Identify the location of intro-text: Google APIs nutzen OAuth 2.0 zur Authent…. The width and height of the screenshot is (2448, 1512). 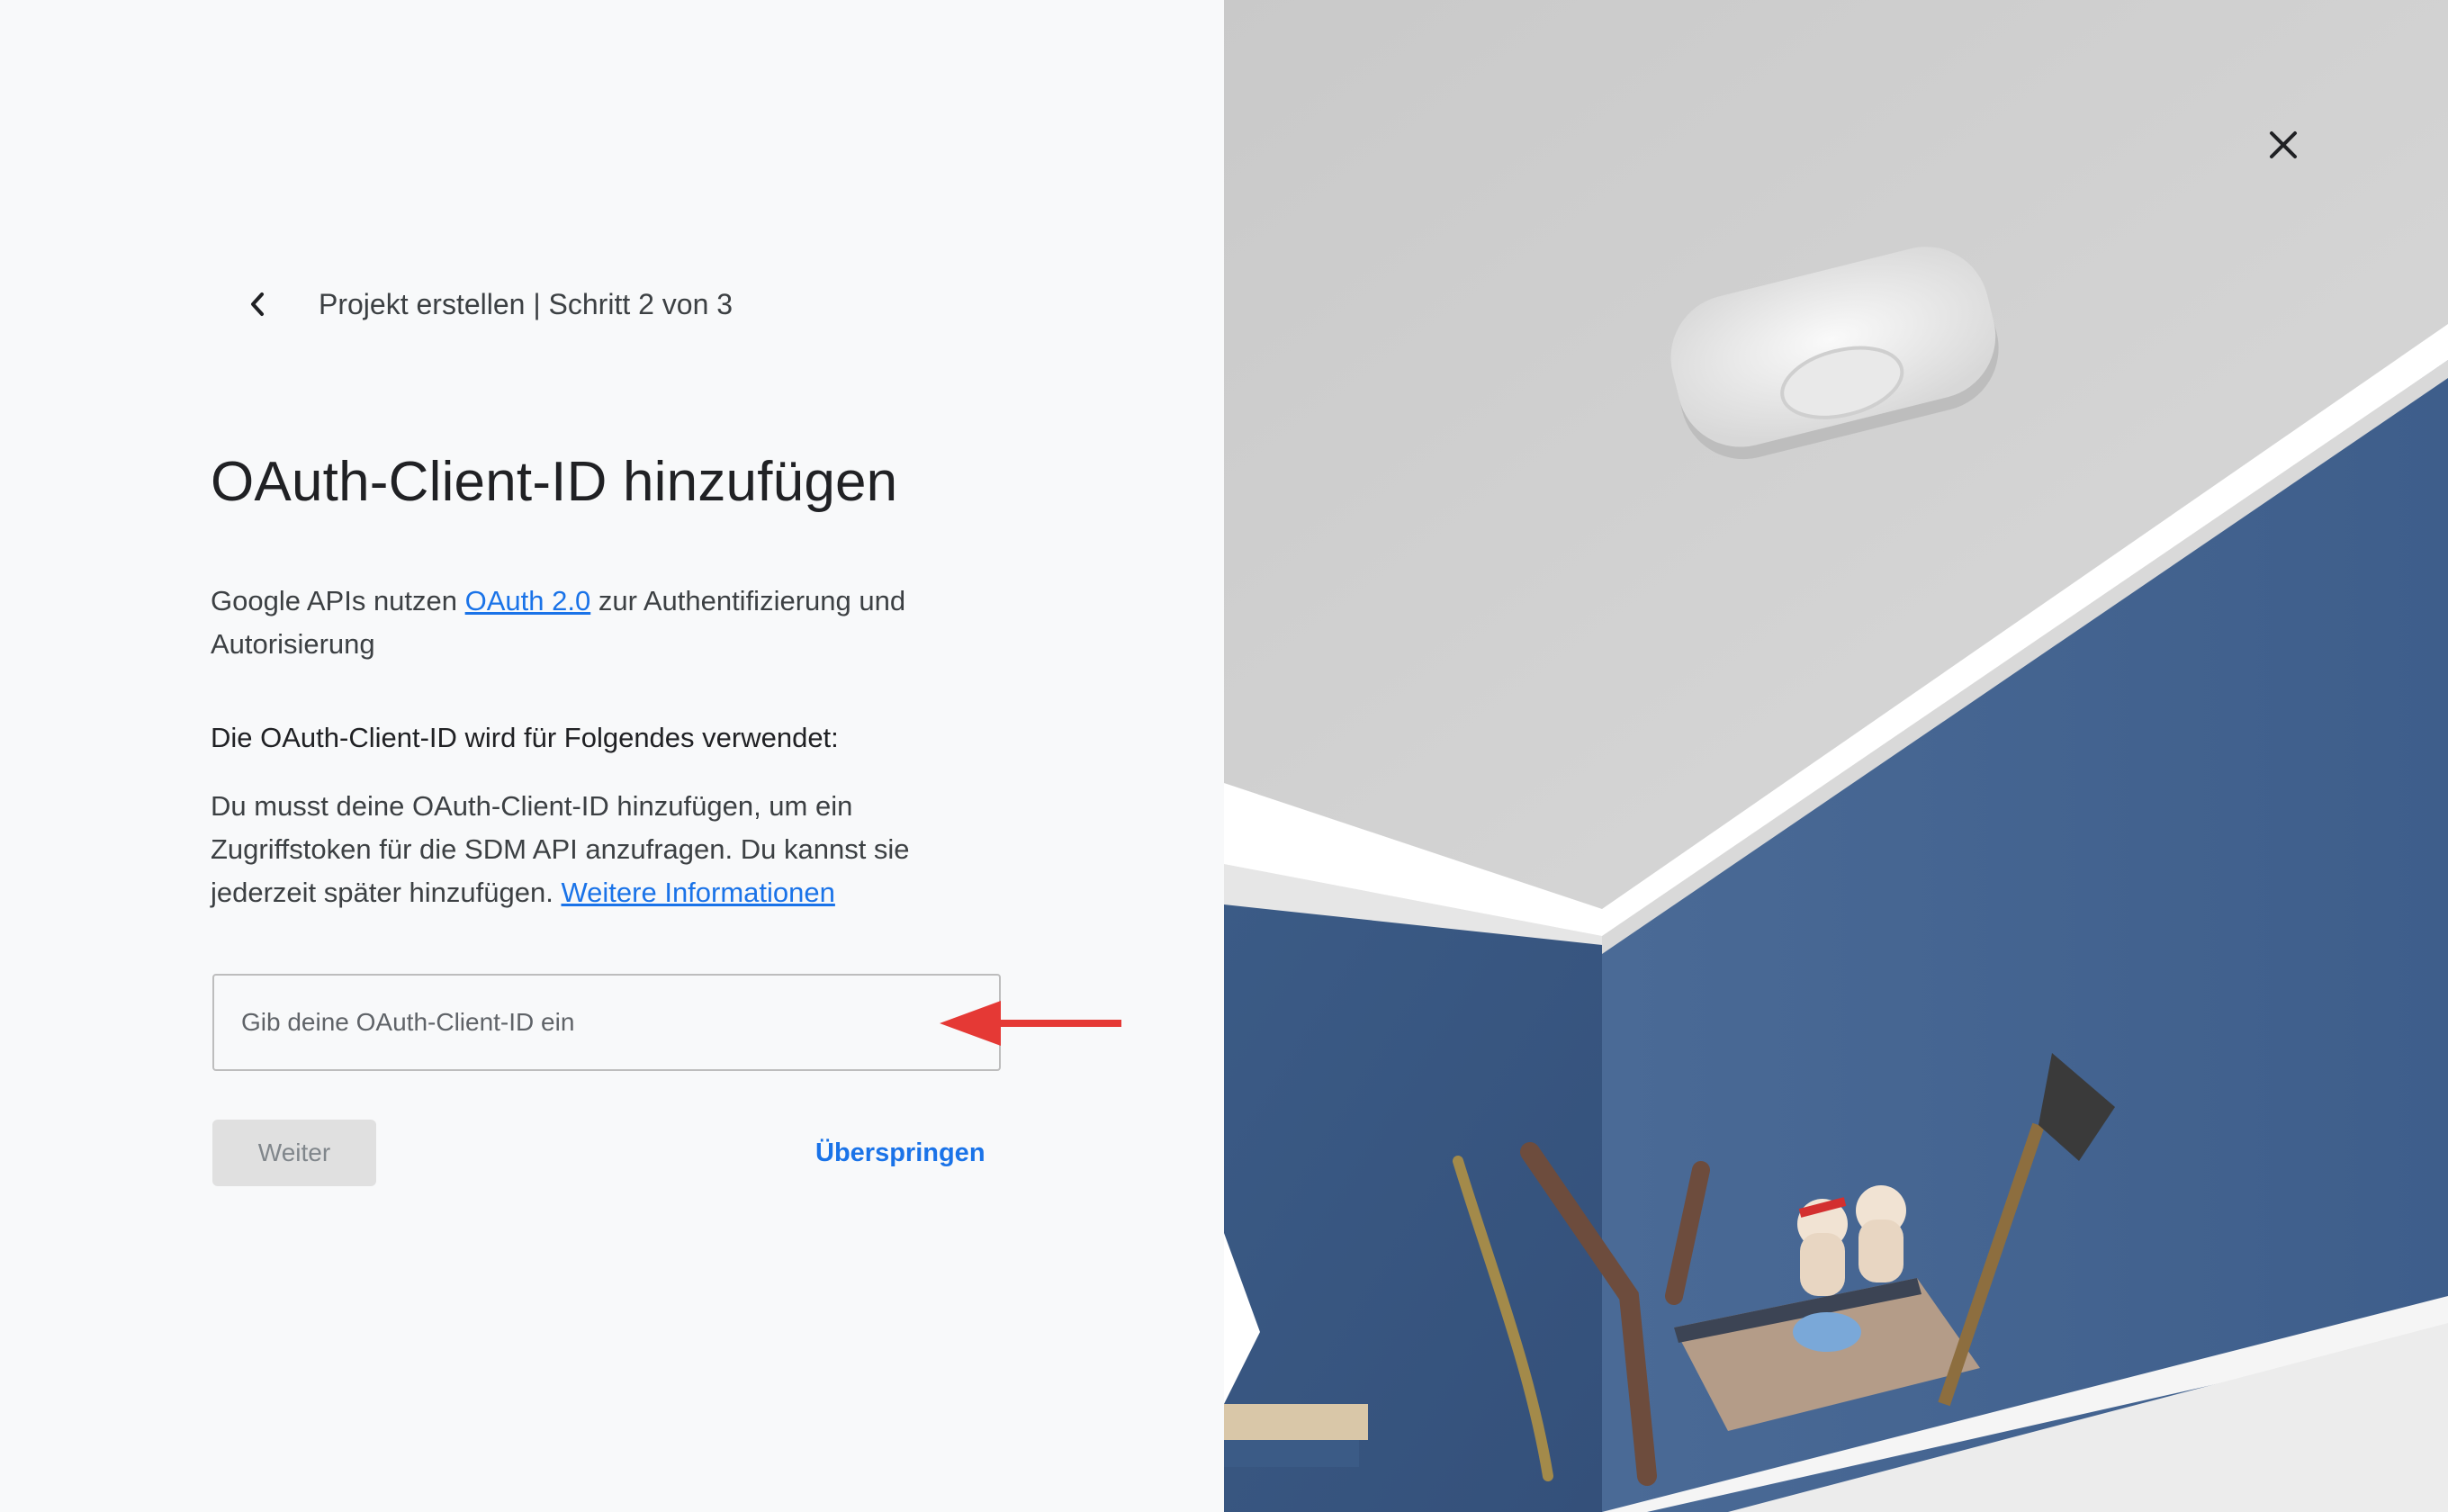
(602, 623).